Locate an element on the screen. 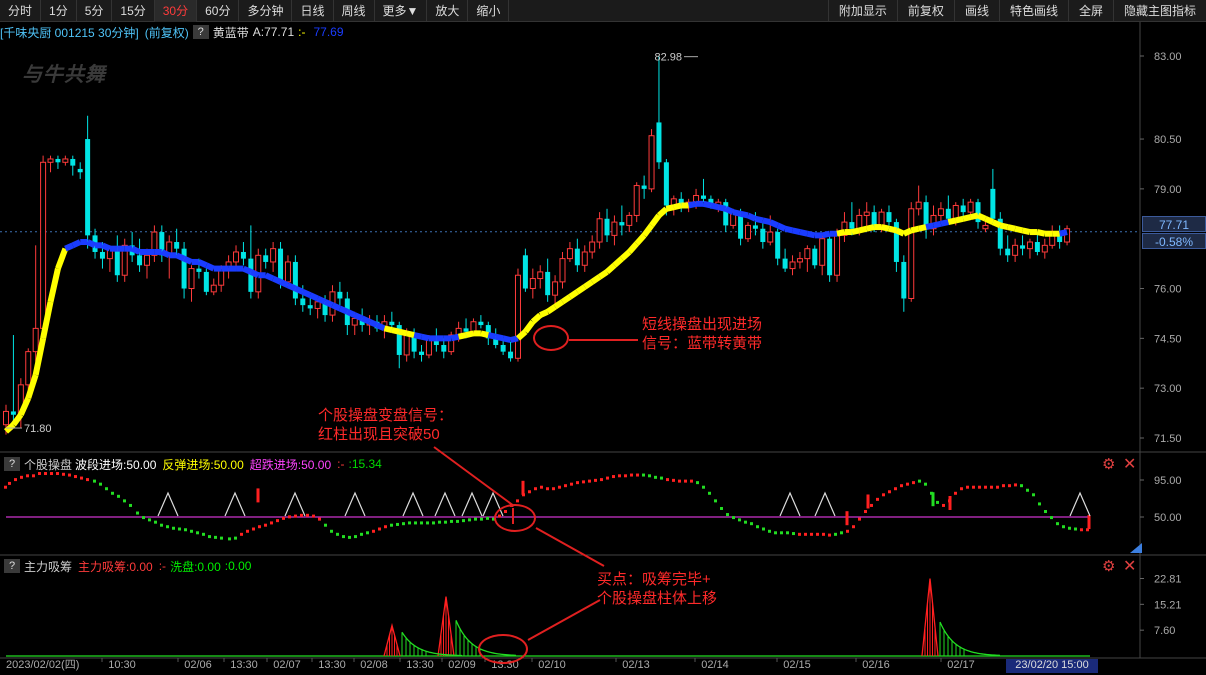  panel1-close-icon: ✕ is located at coordinates (1129, 465).